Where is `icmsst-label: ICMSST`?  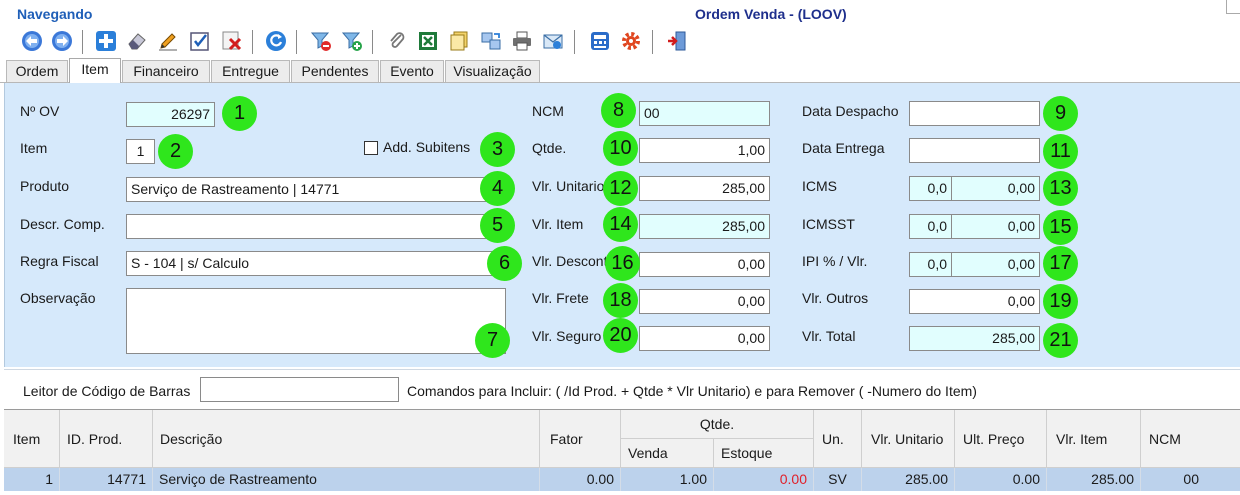
icmsst-label: ICMSST is located at coordinates (828, 224).